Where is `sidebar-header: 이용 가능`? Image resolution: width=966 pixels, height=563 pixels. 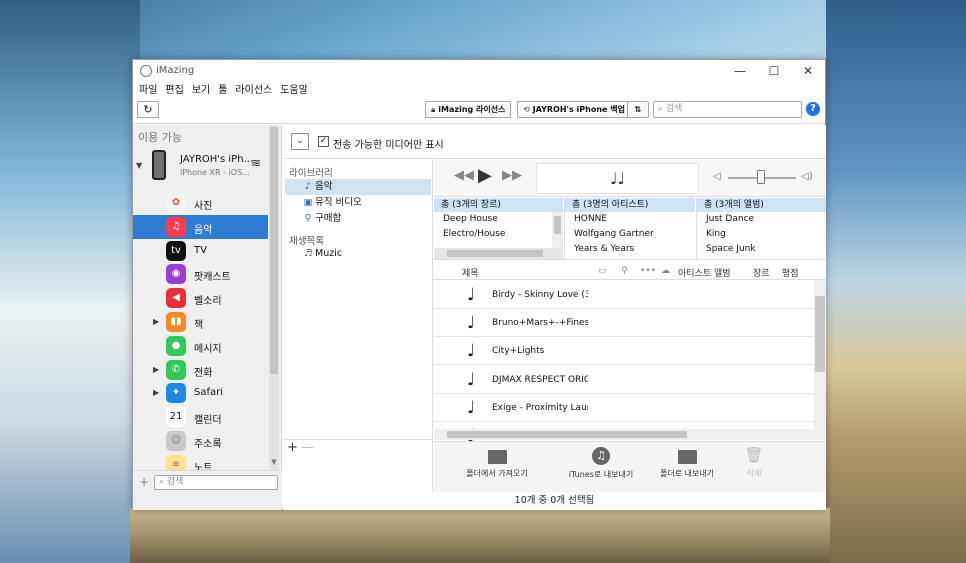
sidebar-header: 이용 가능 is located at coordinates (160, 137).